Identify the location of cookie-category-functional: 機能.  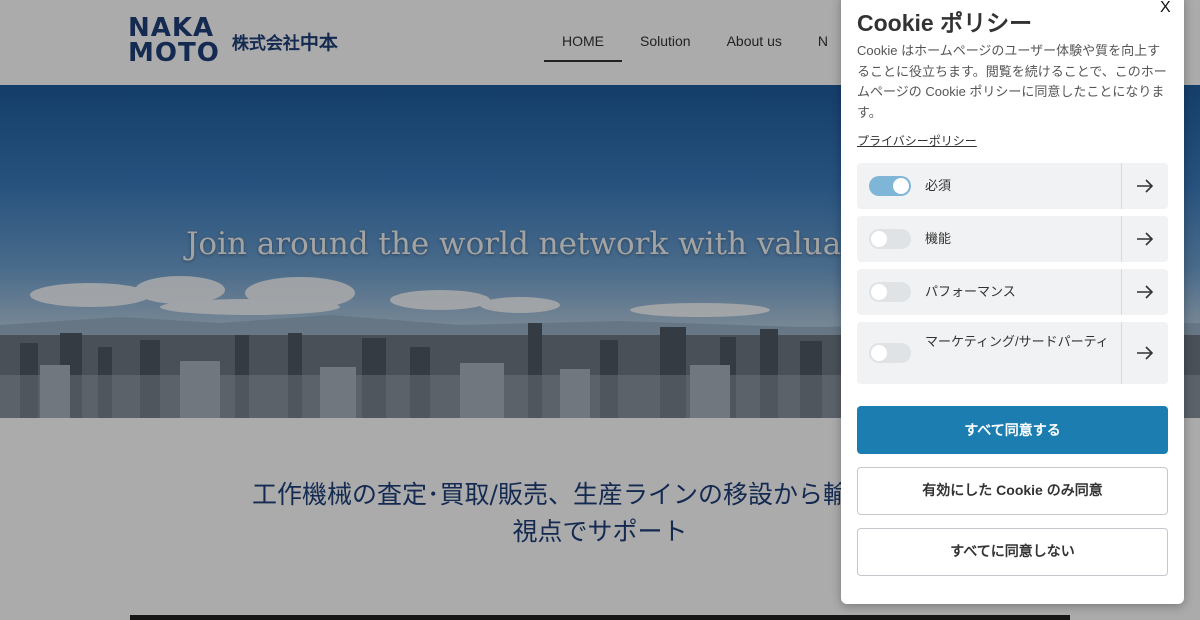
(1012, 239).